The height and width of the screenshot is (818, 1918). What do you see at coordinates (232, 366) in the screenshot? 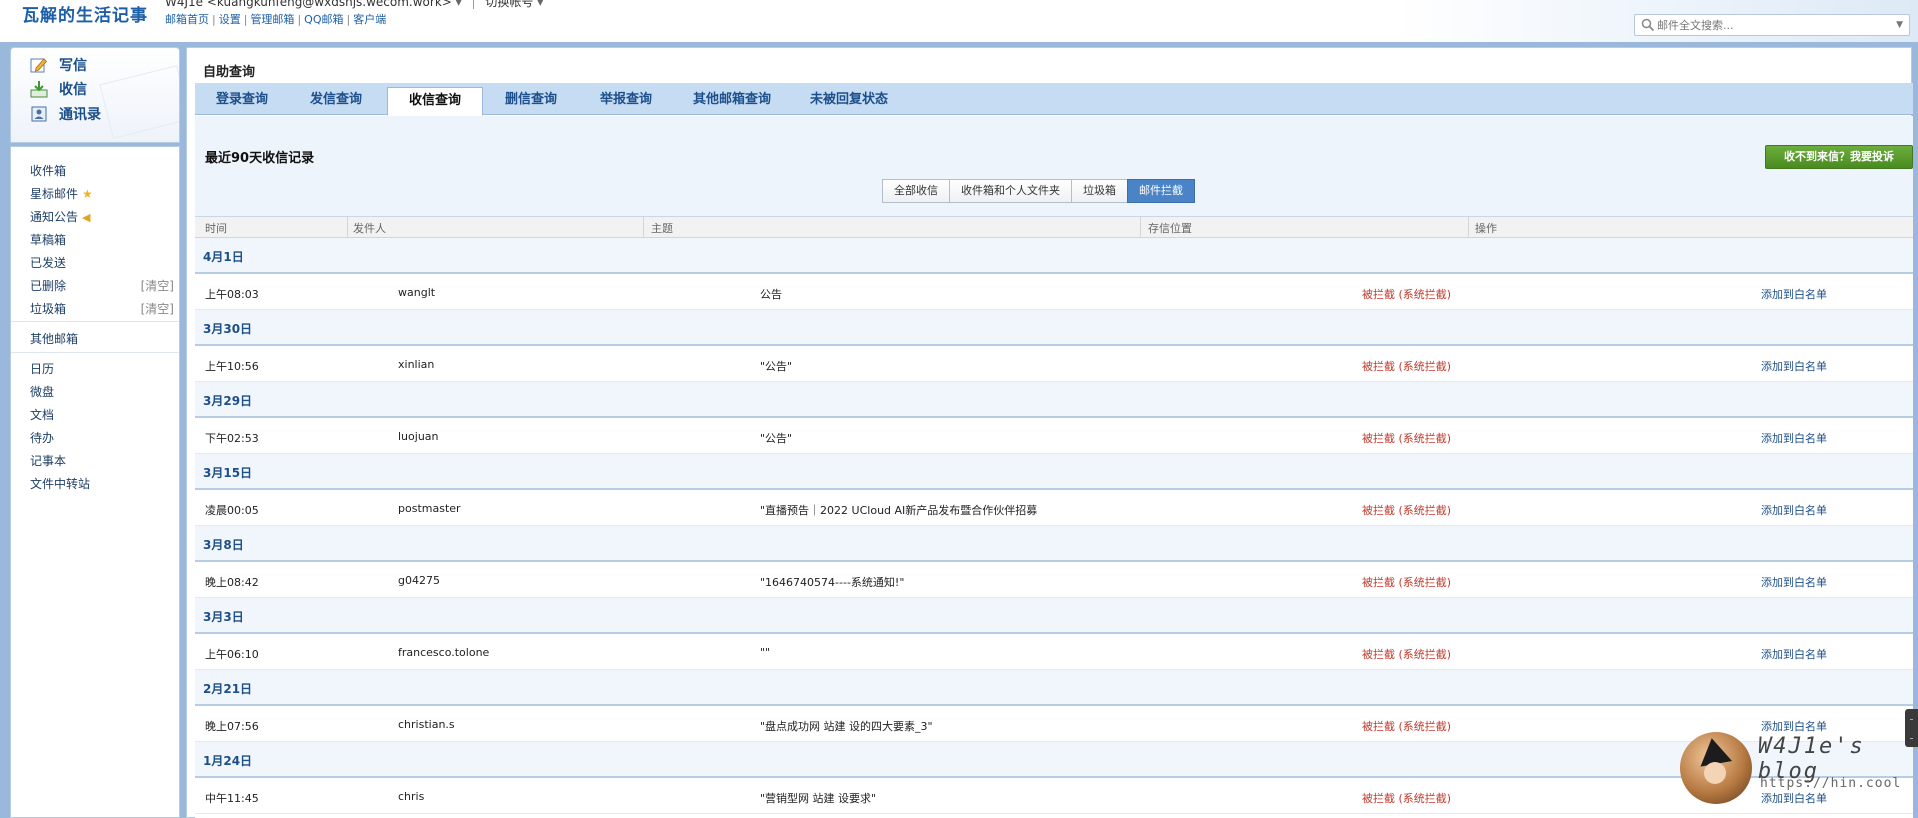
I see `row-time: 上午10:56` at bounding box center [232, 366].